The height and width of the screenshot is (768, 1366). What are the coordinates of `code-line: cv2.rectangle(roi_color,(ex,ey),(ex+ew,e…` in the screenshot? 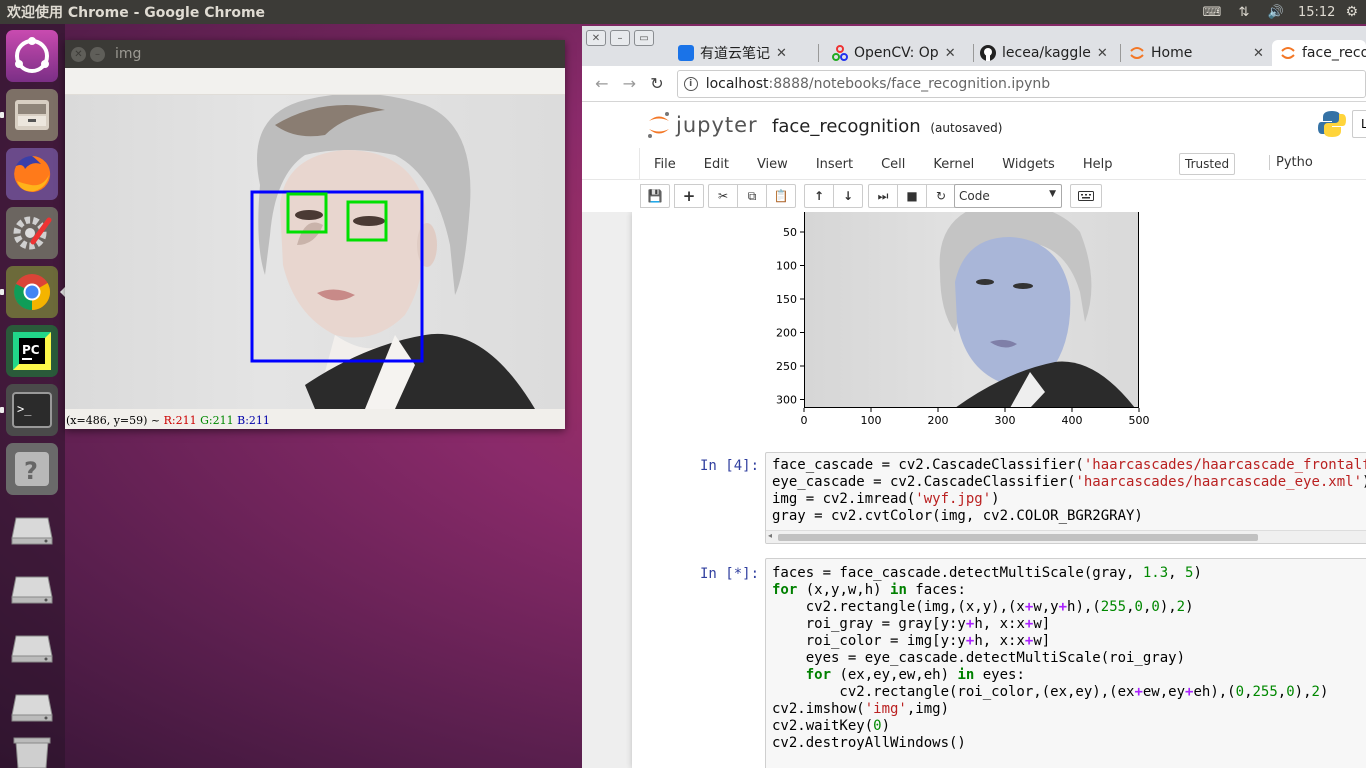 It's located at (1050, 692).